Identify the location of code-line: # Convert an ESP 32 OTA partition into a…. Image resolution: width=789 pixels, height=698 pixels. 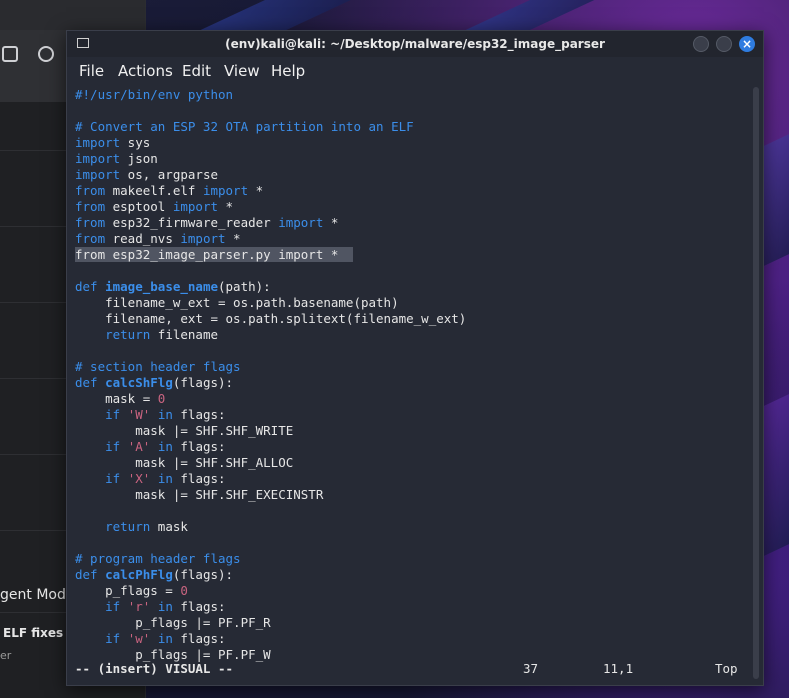
(244, 127).